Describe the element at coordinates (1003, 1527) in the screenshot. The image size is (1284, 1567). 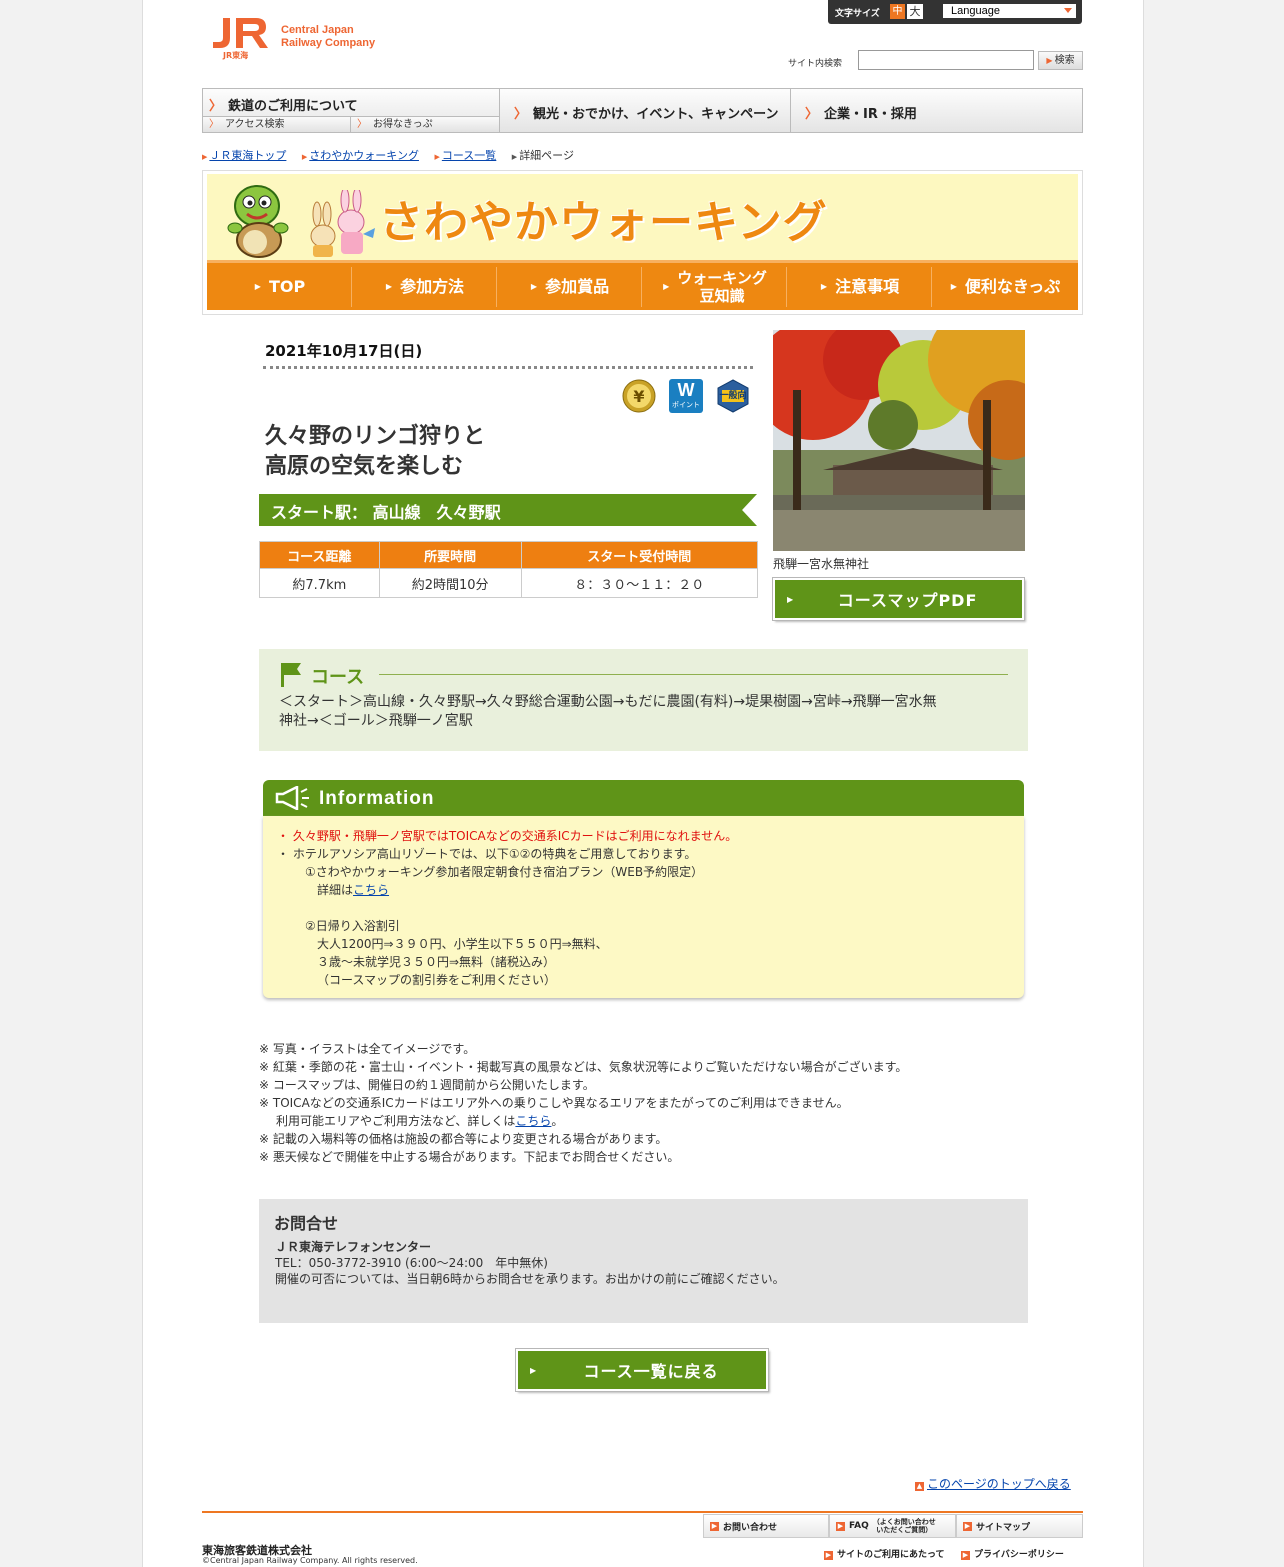
I see `footer-sitemap-label: サイトマップ` at that location.